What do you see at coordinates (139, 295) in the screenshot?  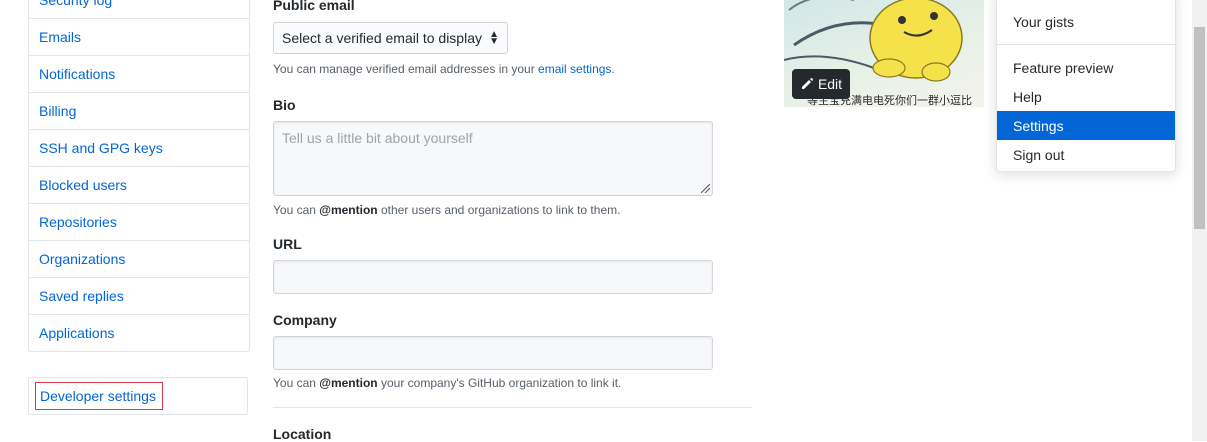 I see `sidebar-item-saved-replies: Saved replies` at bounding box center [139, 295].